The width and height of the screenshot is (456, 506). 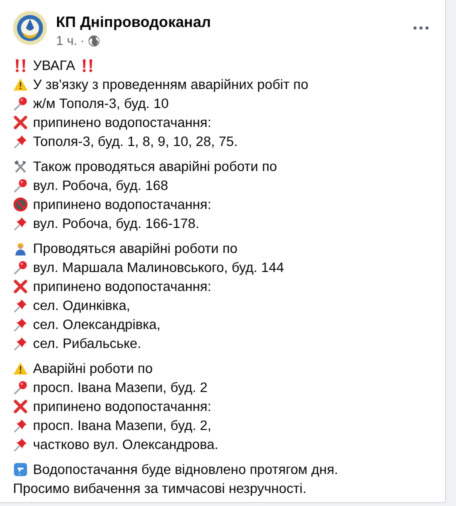 I want to click on post-text: Тополя-3, буд. 1, 8, 9, 10, 28, 75., so click(x=135, y=141).